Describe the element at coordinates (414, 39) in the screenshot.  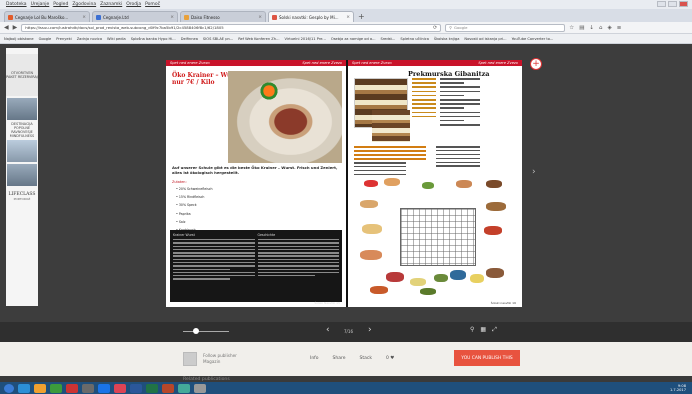
I see `bookmark-item: Spletna učilnica` at that location.